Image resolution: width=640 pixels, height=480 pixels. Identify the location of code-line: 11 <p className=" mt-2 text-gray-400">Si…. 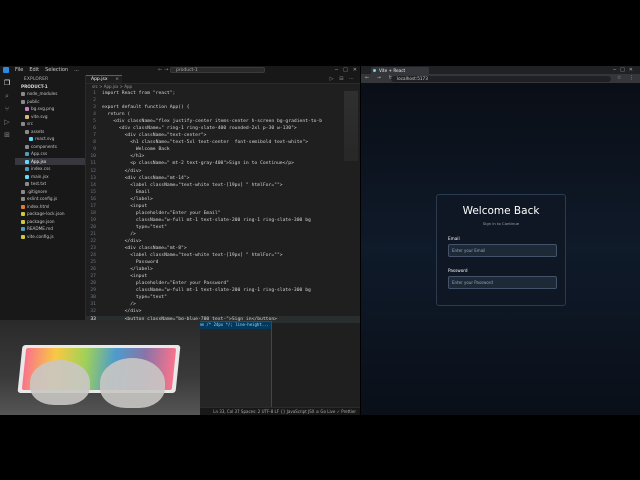
(223, 163).